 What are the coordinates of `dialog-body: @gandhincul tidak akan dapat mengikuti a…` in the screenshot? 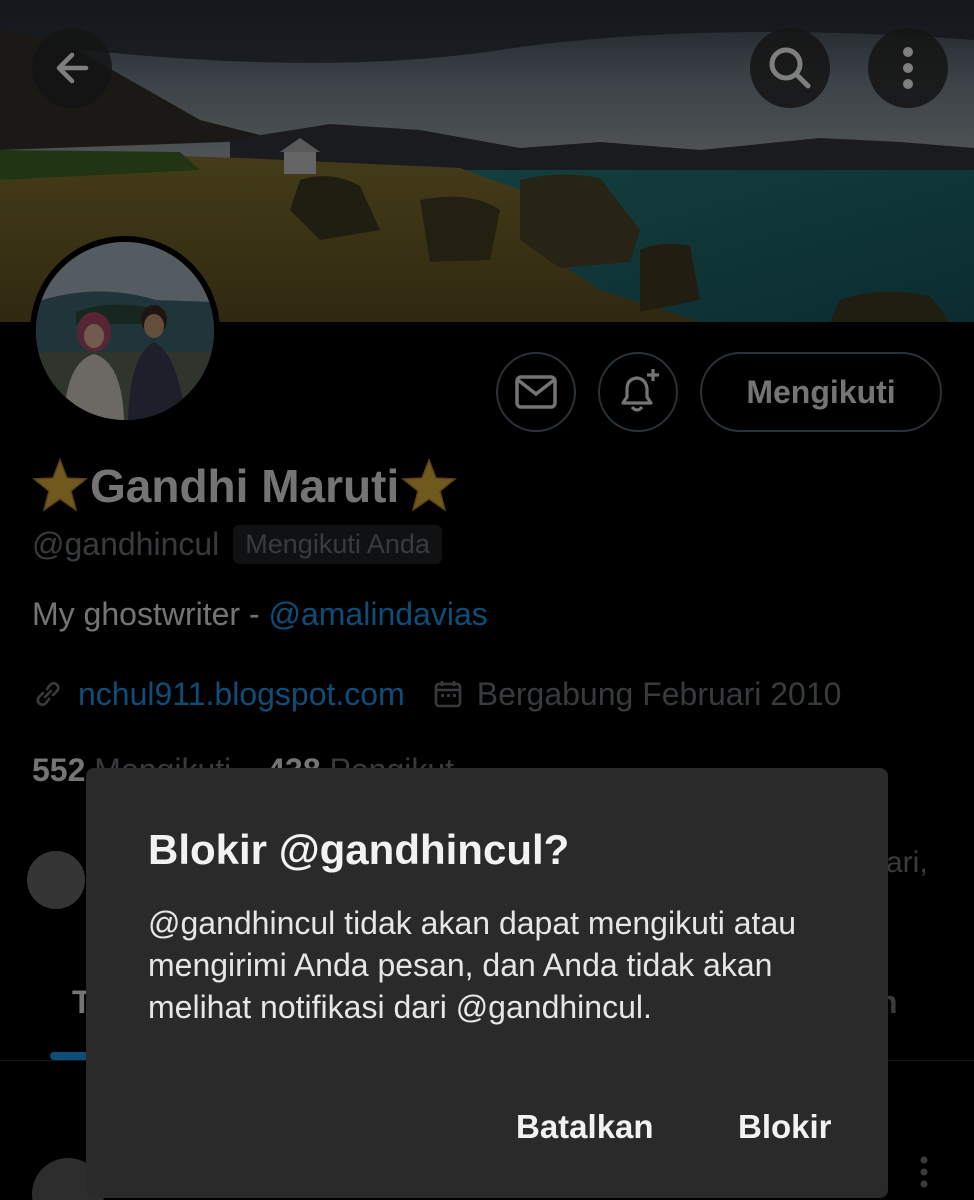 It's located at (472, 965).